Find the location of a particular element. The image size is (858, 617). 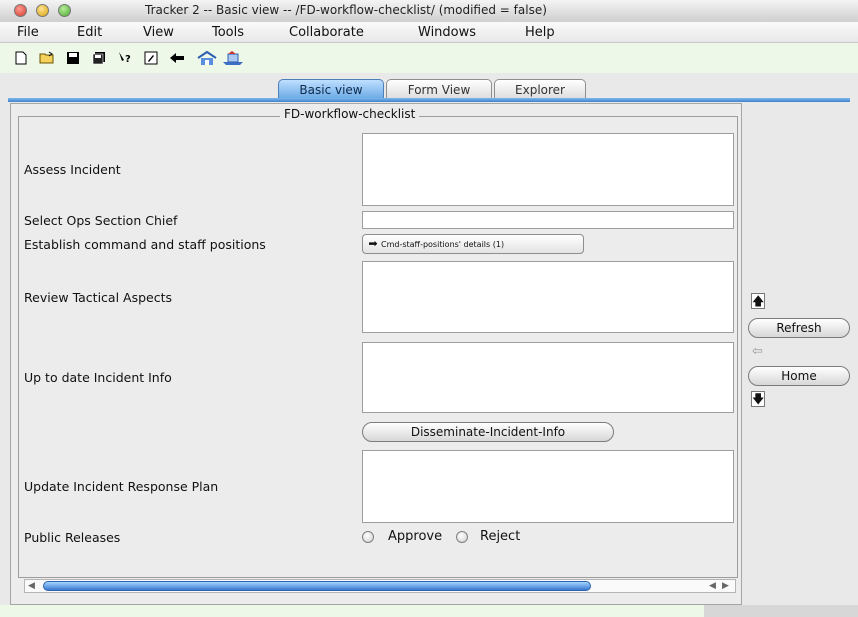

close-window-button is located at coordinates (20, 10).